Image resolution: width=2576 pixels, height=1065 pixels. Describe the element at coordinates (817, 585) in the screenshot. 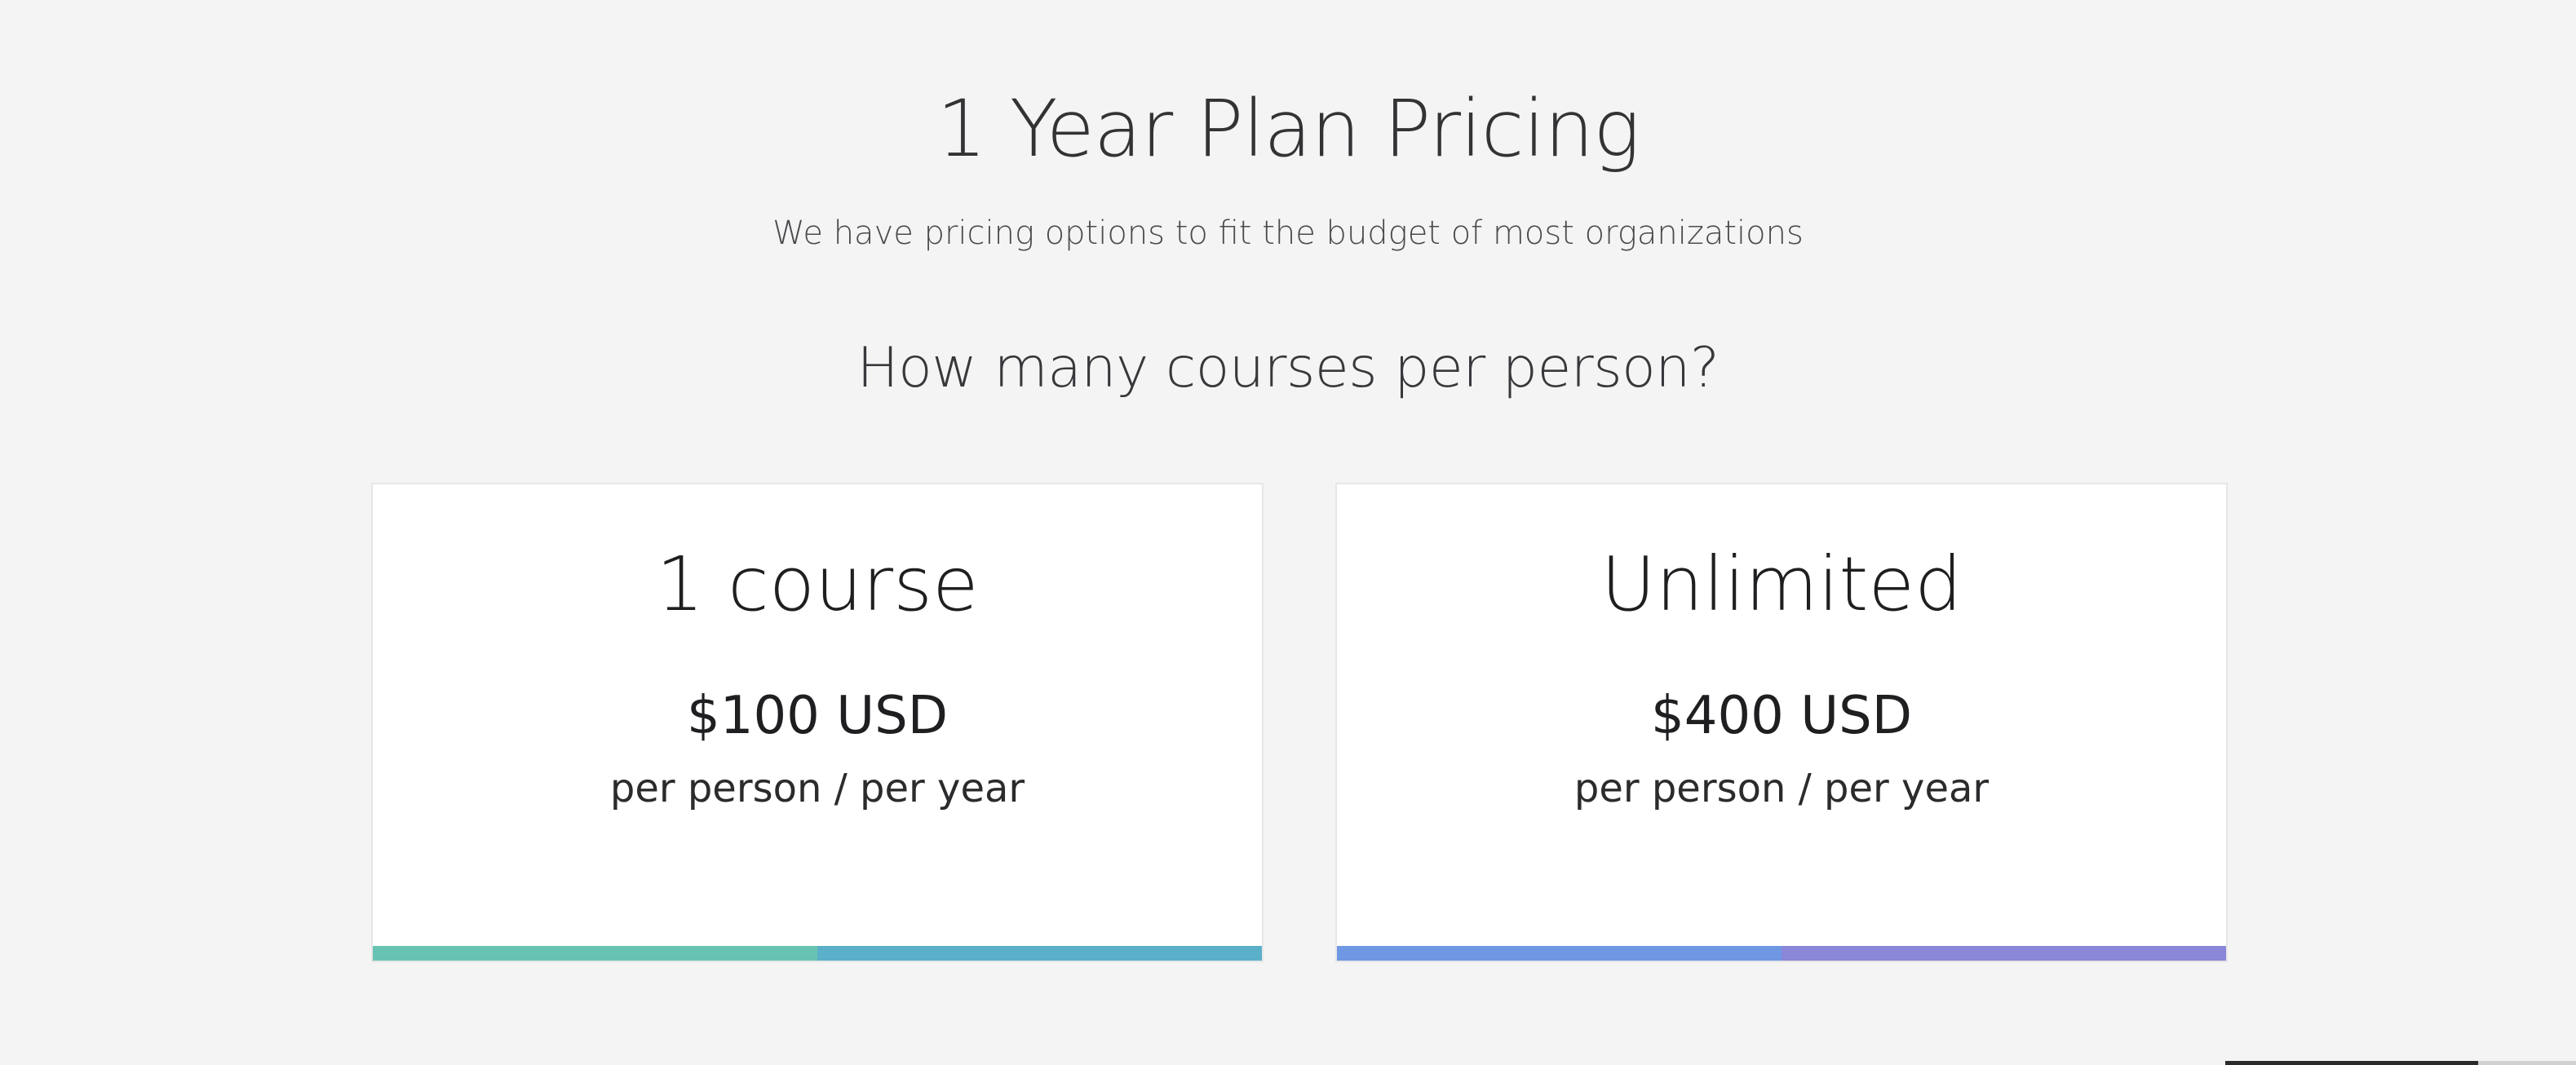

I see `plan-name: 1 course` at that location.